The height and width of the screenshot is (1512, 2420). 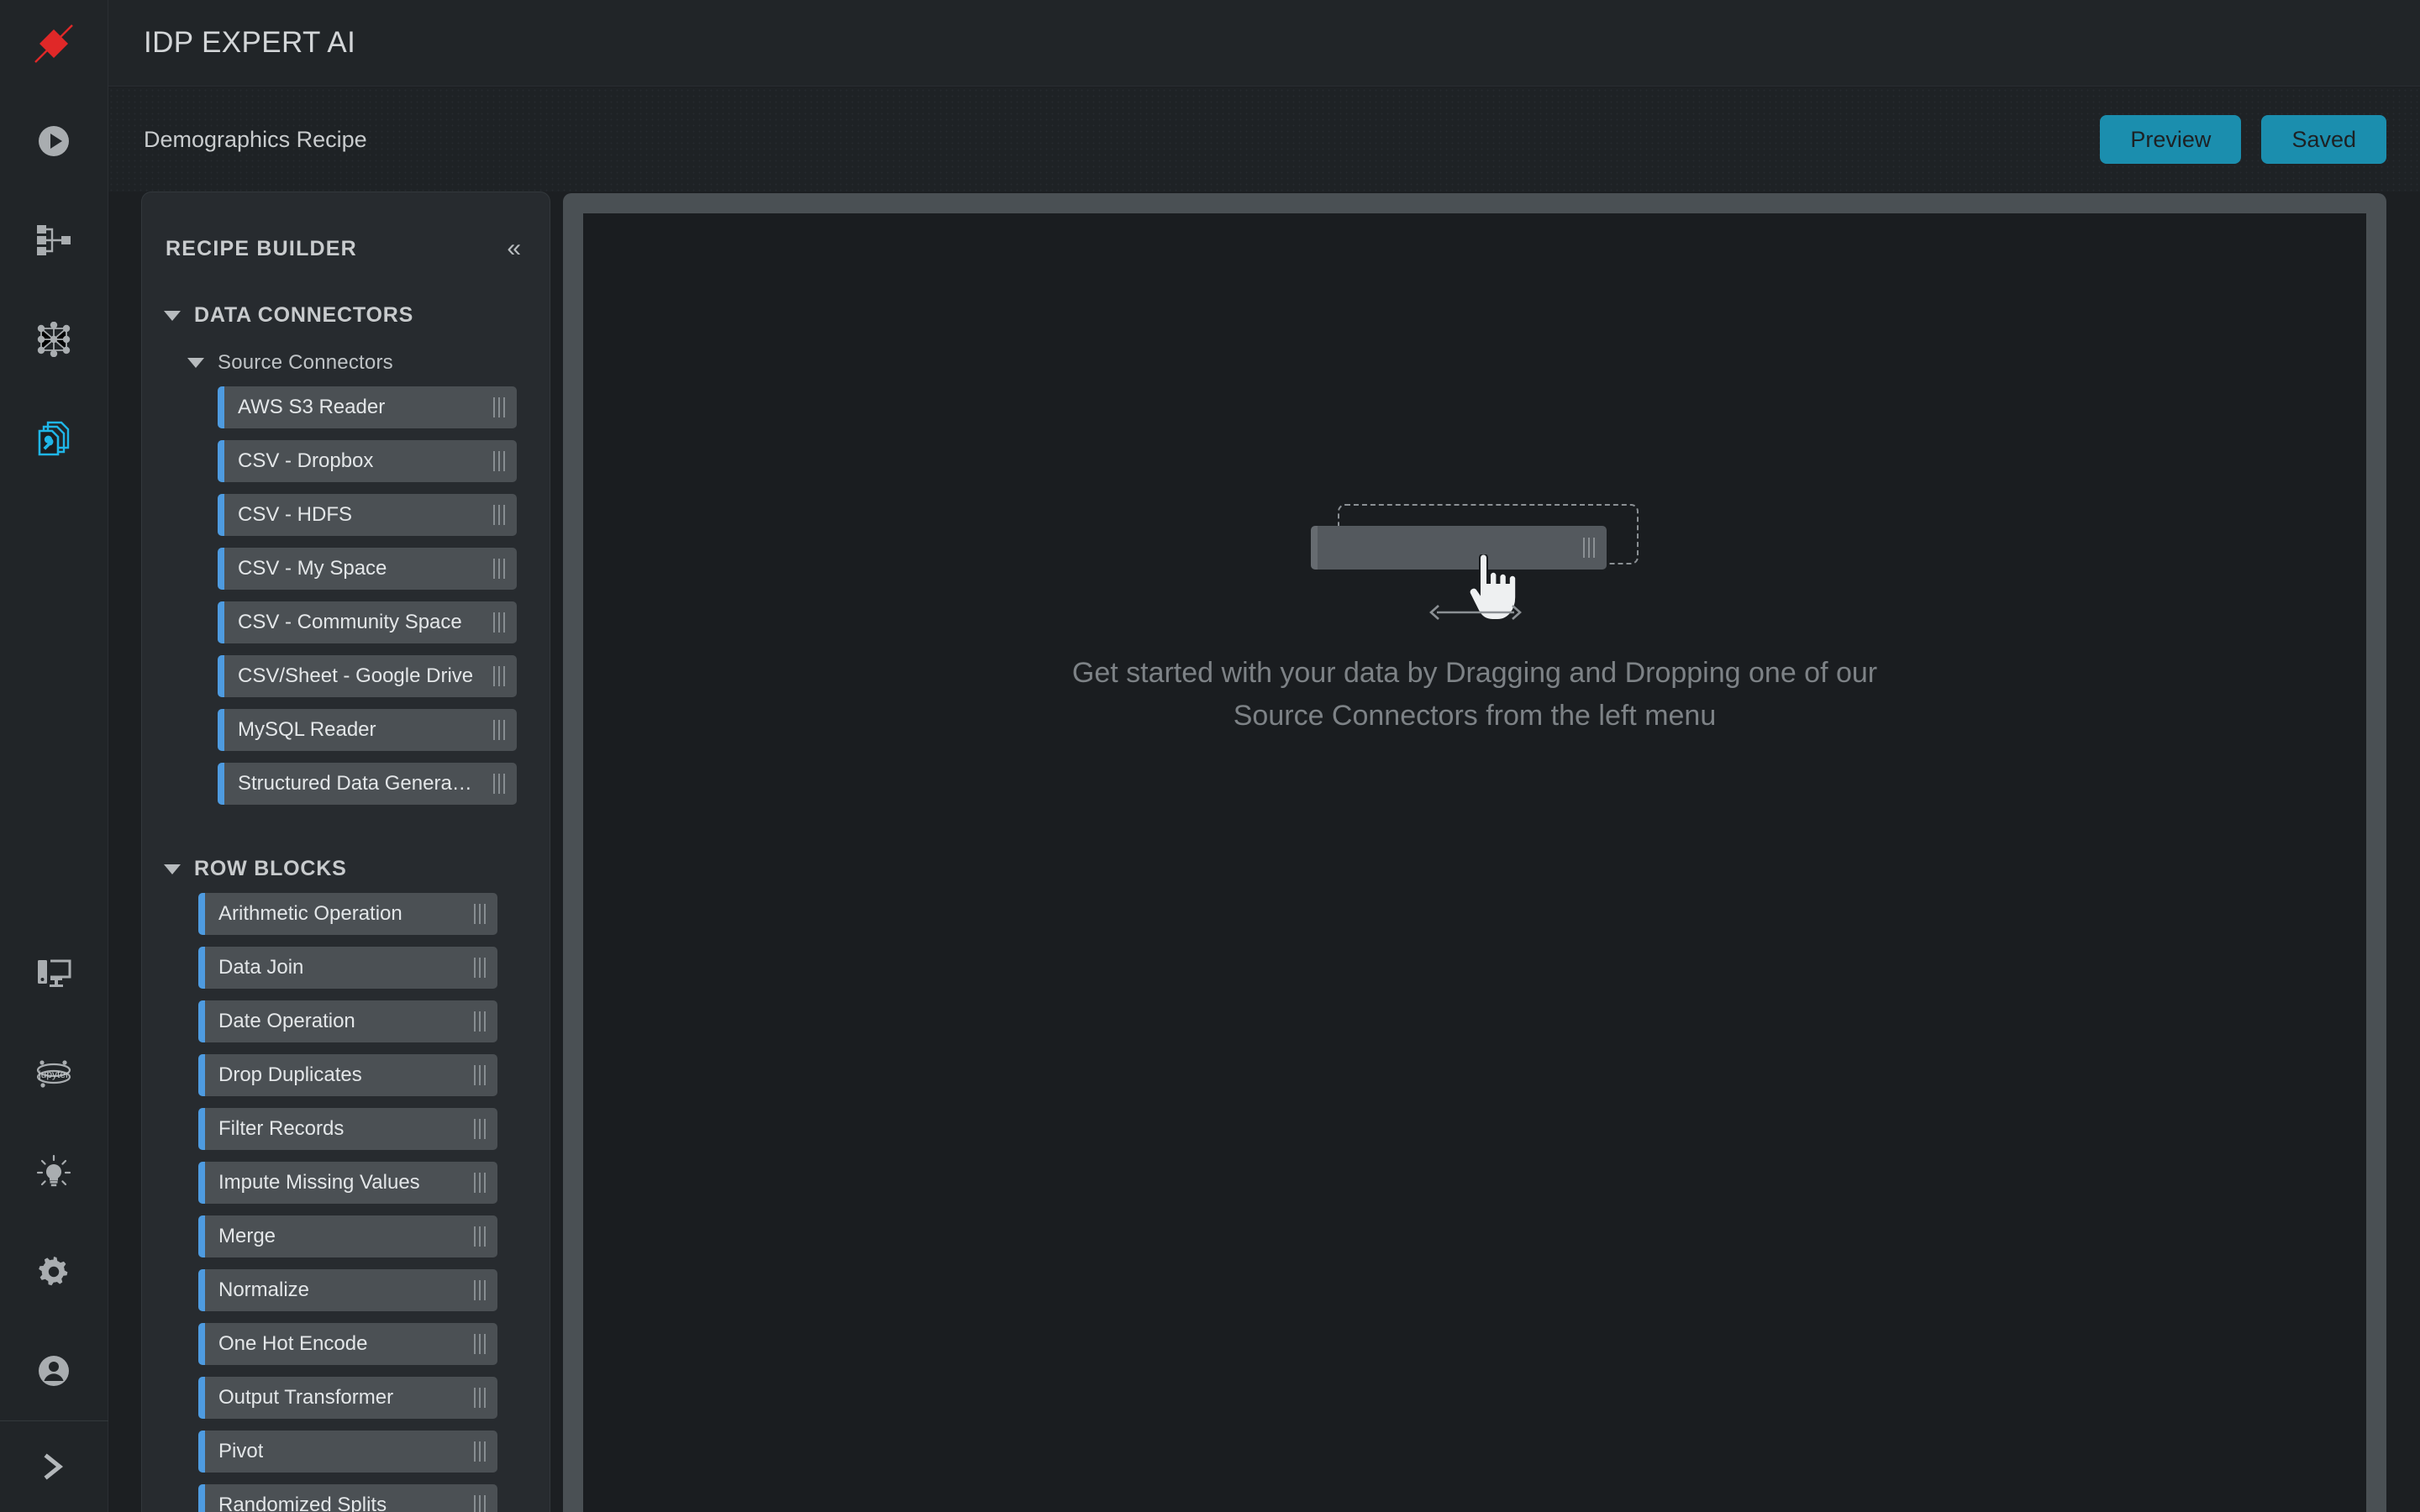 I want to click on list-item-label: CSV - Dropbox, so click(x=306, y=460).